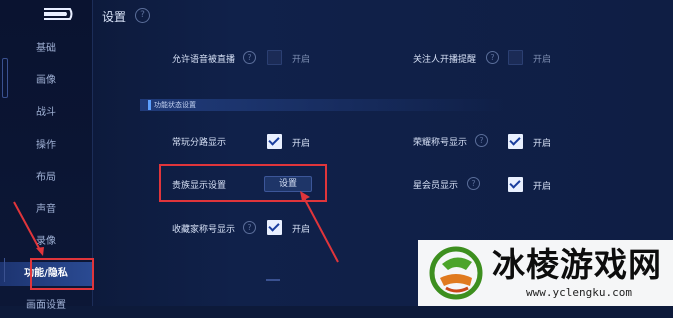 Image resolution: width=673 pixels, height=318 pixels. I want to click on watermark: 冰棱游戏网 www.yclengku.com, so click(545, 273).